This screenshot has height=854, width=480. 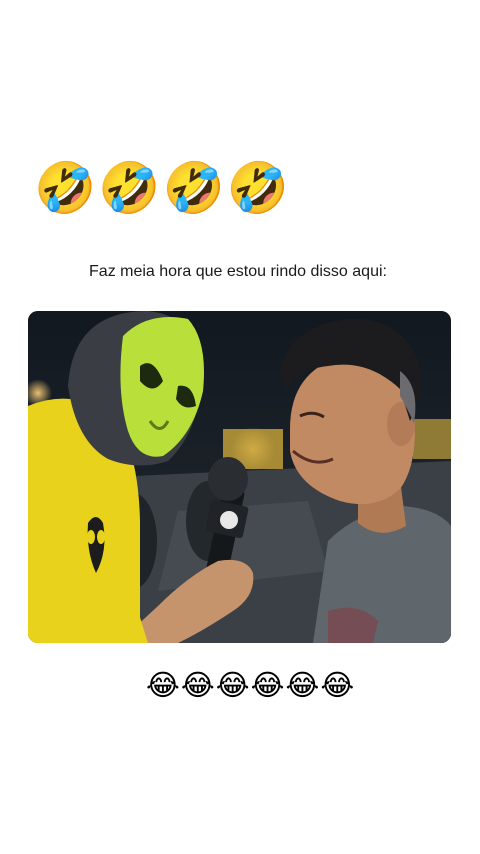 What do you see at coordinates (251, 686) in the screenshot?
I see `bottom-emoji-row: 😂😂😂😂😂😂` at bounding box center [251, 686].